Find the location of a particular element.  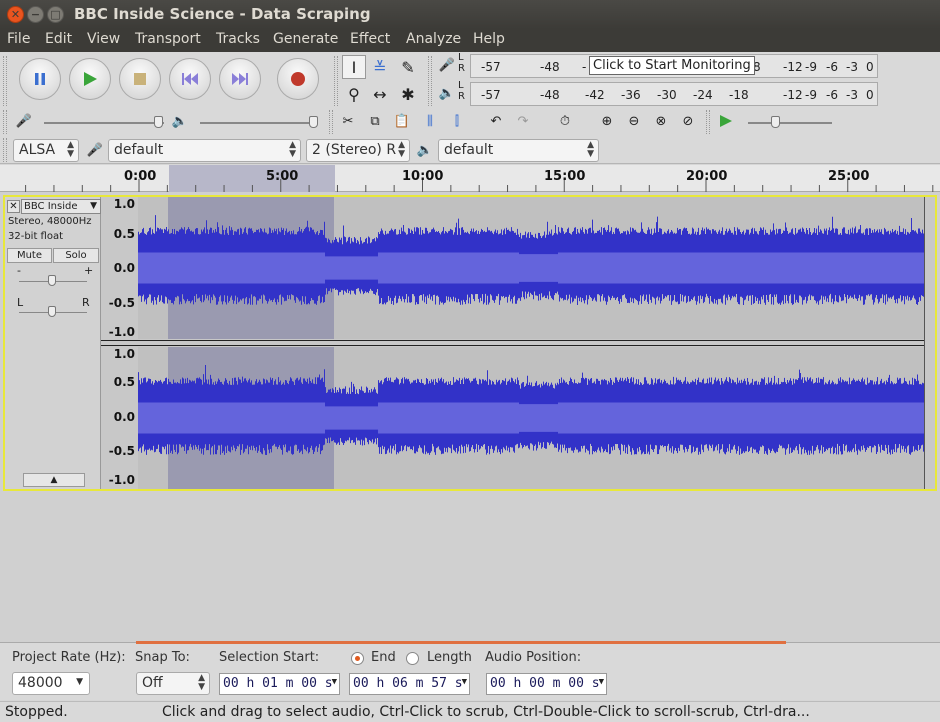

recording-volume-thumb is located at coordinates (158, 122).